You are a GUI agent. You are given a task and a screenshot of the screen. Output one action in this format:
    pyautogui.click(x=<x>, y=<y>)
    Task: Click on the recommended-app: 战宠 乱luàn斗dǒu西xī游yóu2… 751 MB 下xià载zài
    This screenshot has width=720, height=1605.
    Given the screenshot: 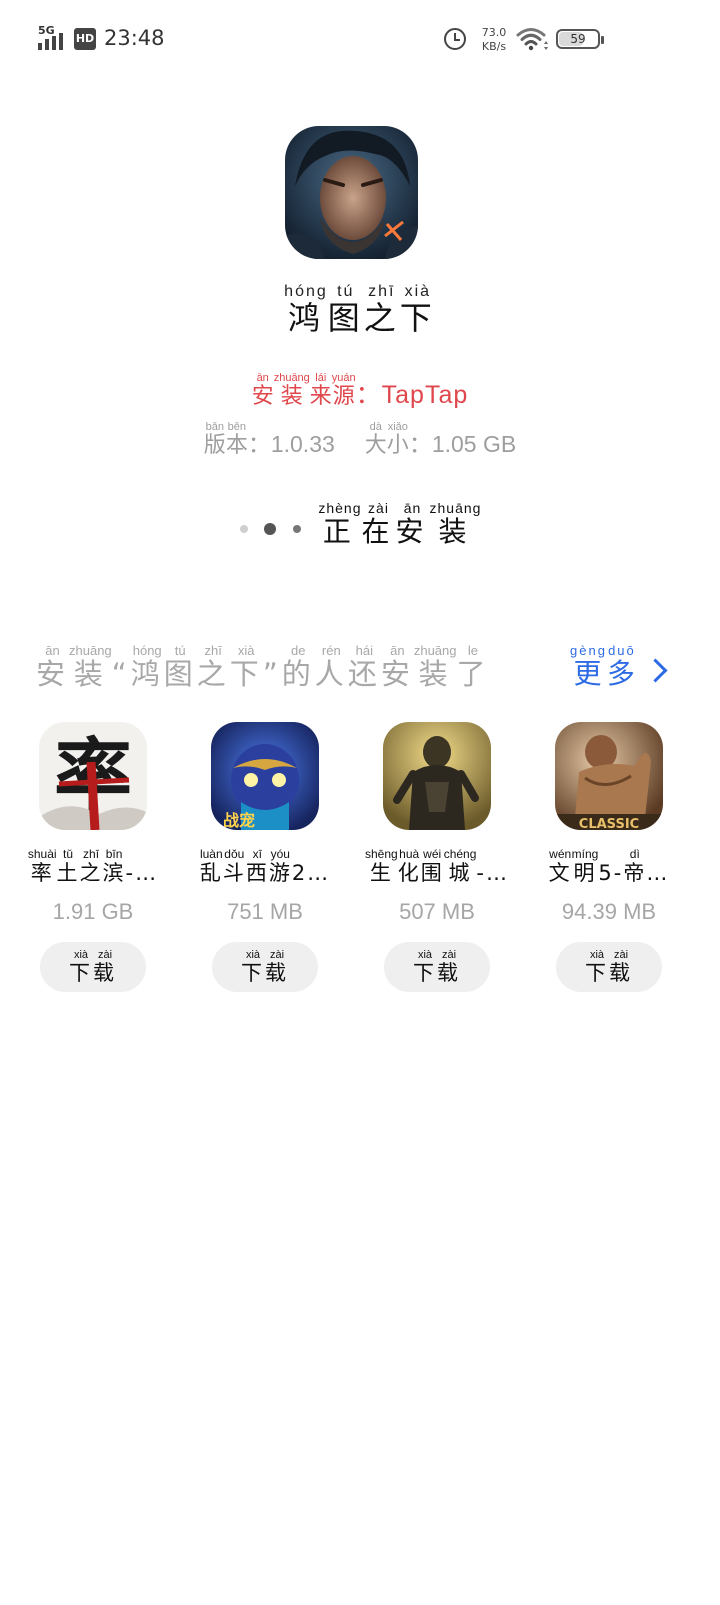 What is the action you would take?
    pyautogui.click(x=265, y=857)
    